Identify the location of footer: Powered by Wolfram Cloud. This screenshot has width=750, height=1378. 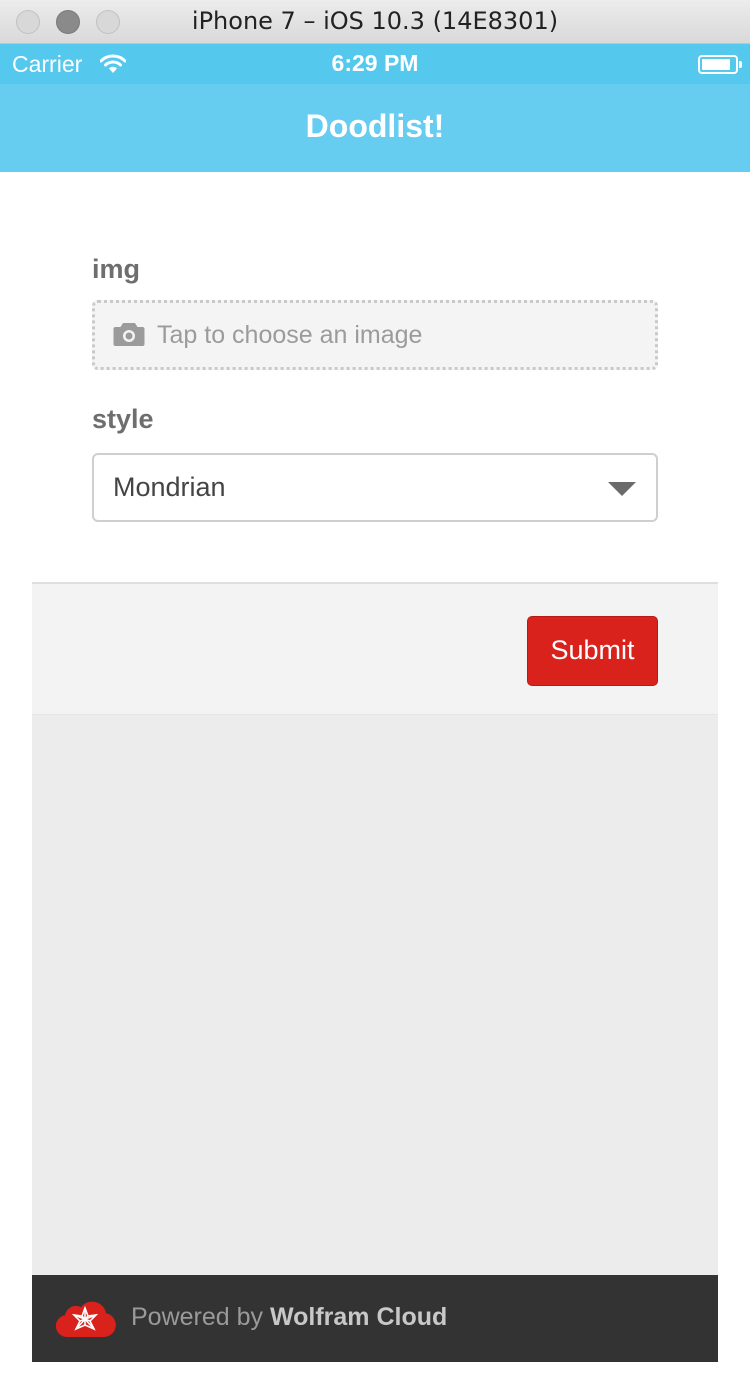
(375, 1318).